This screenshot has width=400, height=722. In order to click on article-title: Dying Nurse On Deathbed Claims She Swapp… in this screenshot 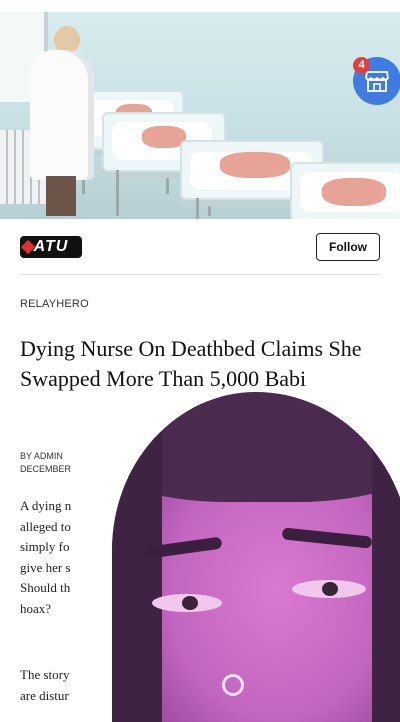, I will do `click(200, 364)`.